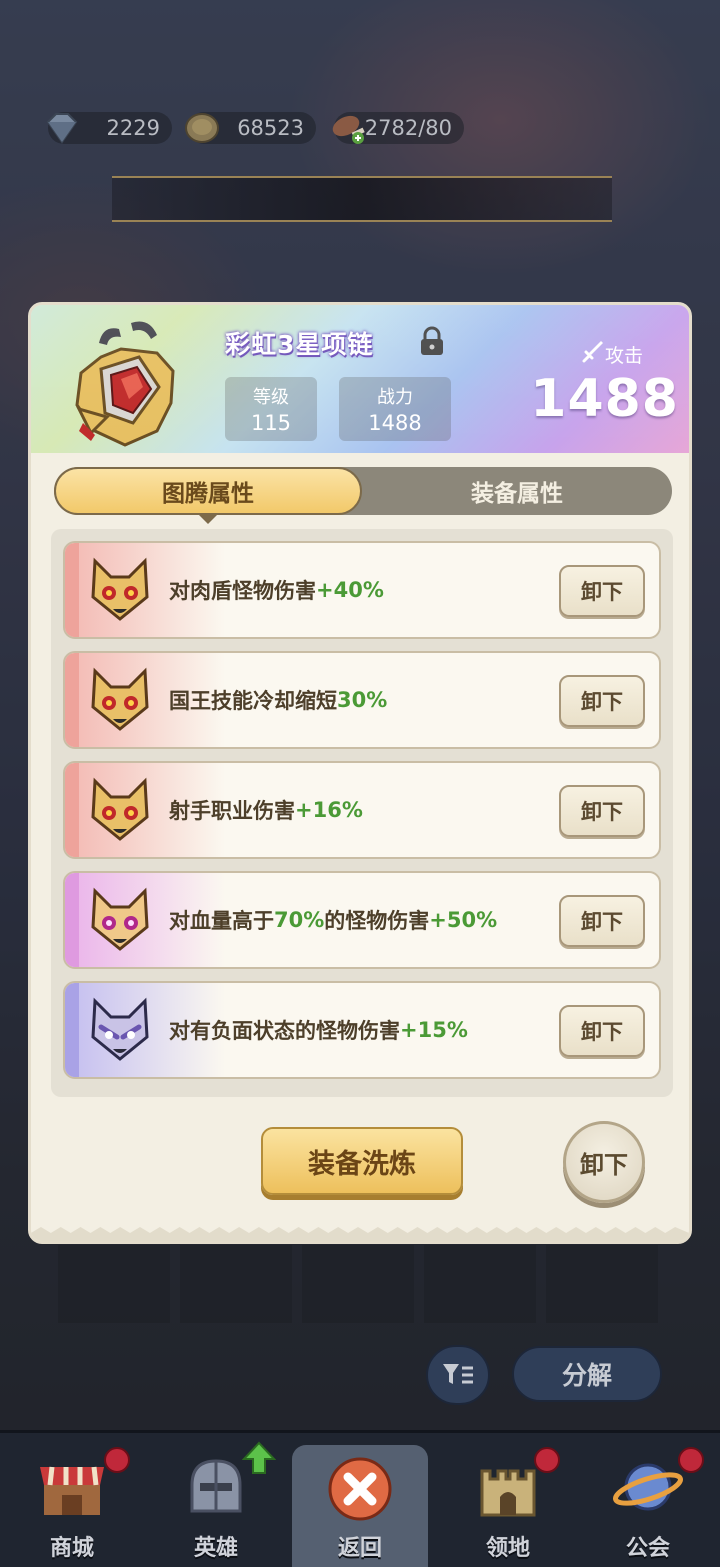 This screenshot has width=720, height=1567. I want to click on tab-equipment-attributes: 装备属性, so click(517, 491).